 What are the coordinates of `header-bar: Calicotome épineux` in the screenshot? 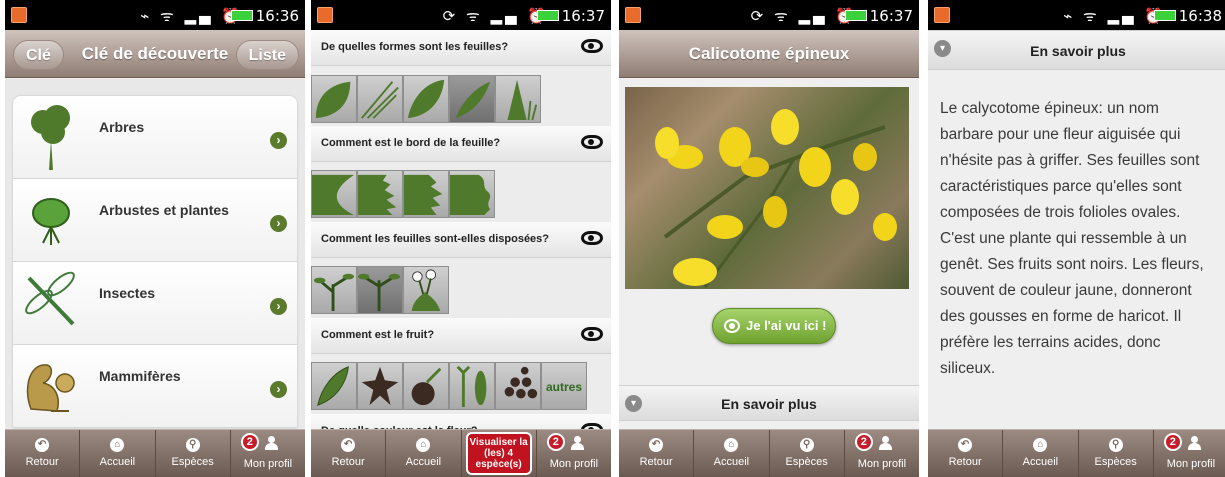 It's located at (769, 54).